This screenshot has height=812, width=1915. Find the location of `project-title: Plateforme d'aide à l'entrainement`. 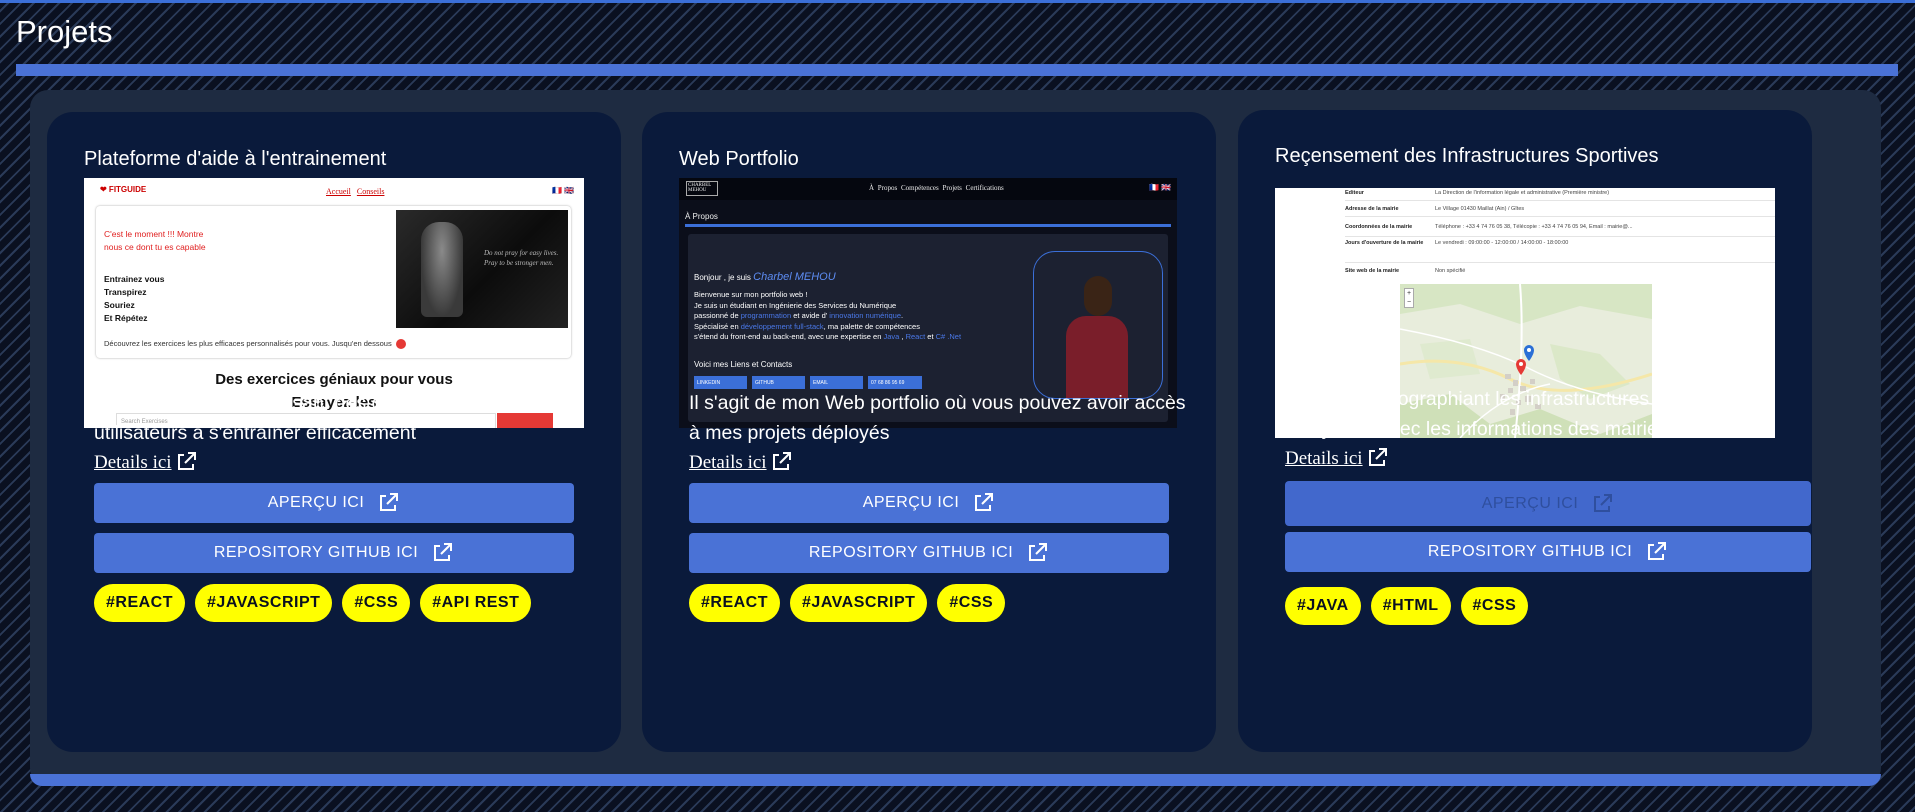

project-title: Plateforme d'aide à l'entrainement is located at coordinates (235, 159).